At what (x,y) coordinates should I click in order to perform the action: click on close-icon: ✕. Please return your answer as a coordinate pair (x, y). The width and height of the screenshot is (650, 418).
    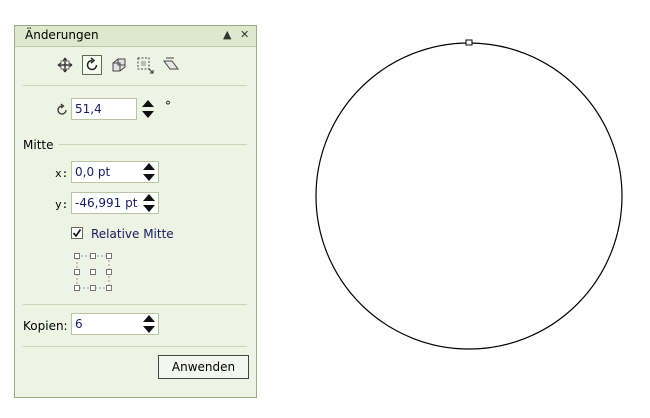
    Looking at the image, I should click on (244, 34).